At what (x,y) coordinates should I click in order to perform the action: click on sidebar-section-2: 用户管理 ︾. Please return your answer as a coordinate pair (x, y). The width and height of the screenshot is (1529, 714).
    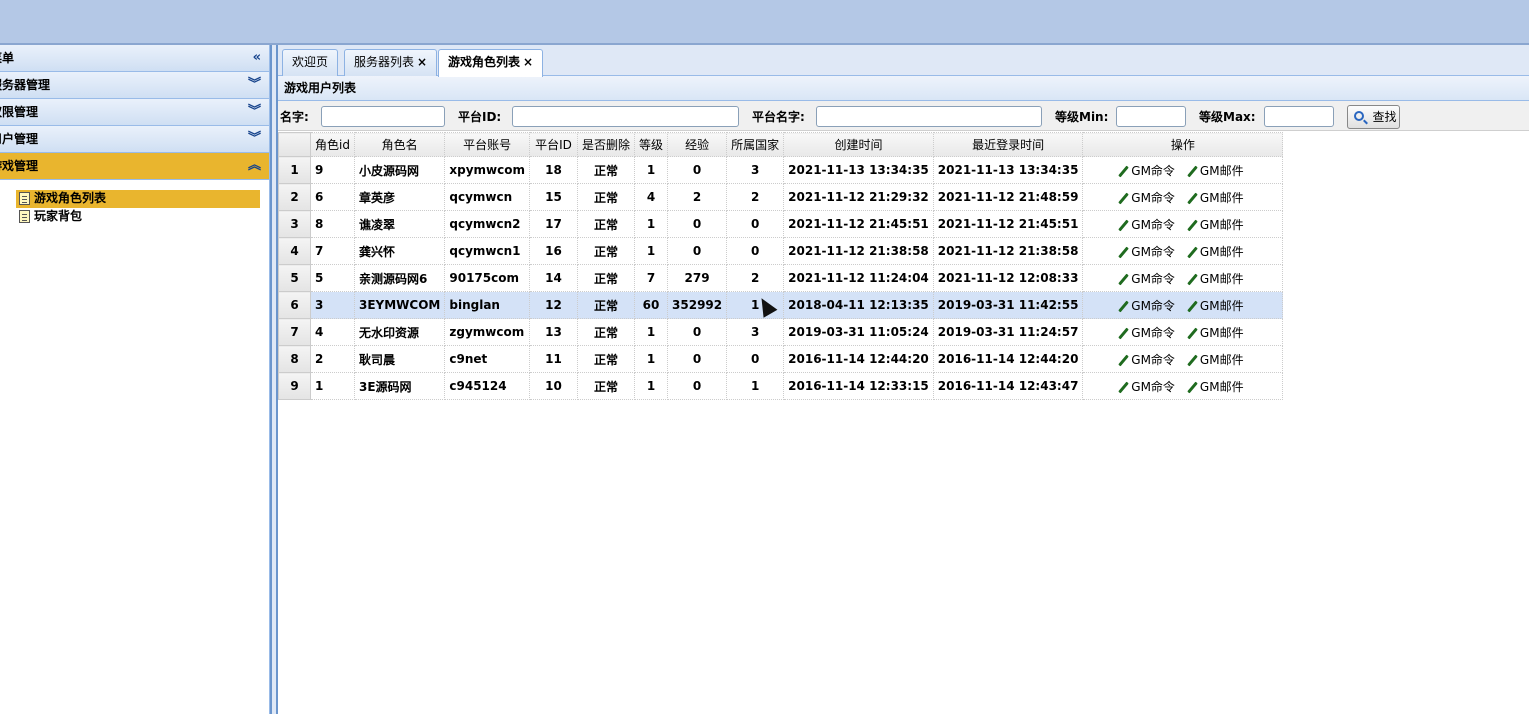
    Looking at the image, I should click on (134, 139).